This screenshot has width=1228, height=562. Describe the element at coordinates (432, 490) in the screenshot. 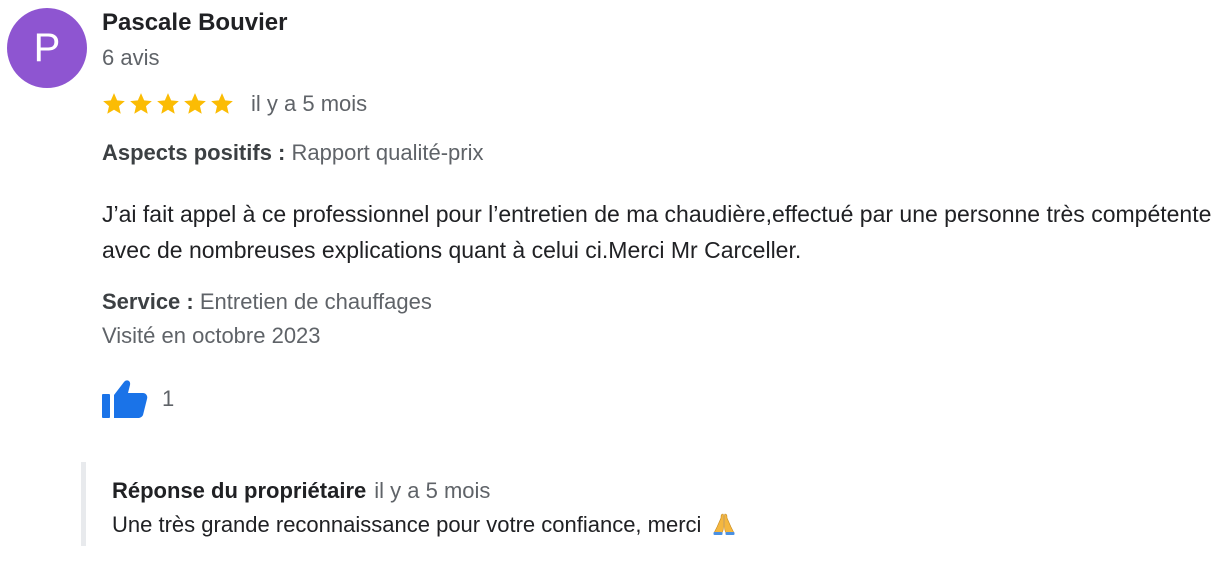

I see `owner-reply-date: il y a 5 mois` at that location.